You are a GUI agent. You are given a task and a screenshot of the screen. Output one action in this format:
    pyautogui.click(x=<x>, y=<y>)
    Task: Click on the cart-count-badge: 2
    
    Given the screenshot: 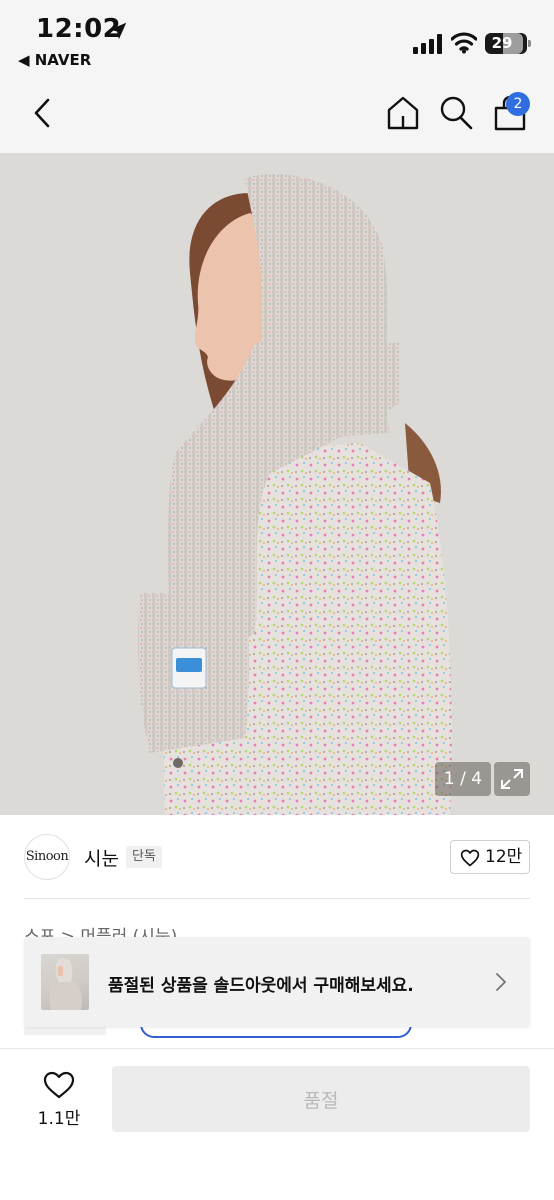 What is the action you would take?
    pyautogui.click(x=518, y=104)
    